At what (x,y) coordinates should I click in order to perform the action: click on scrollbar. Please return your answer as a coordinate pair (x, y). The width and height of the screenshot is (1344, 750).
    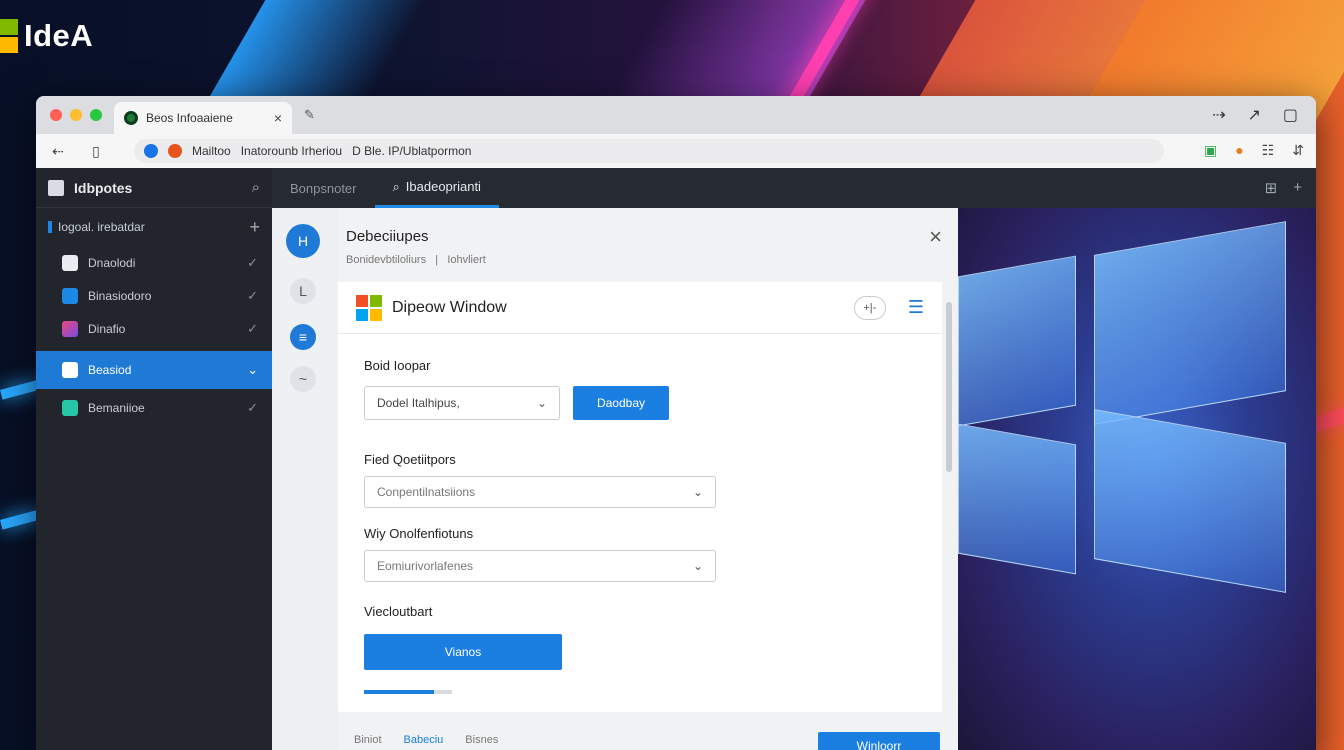
    Looking at the image, I should click on (949, 500).